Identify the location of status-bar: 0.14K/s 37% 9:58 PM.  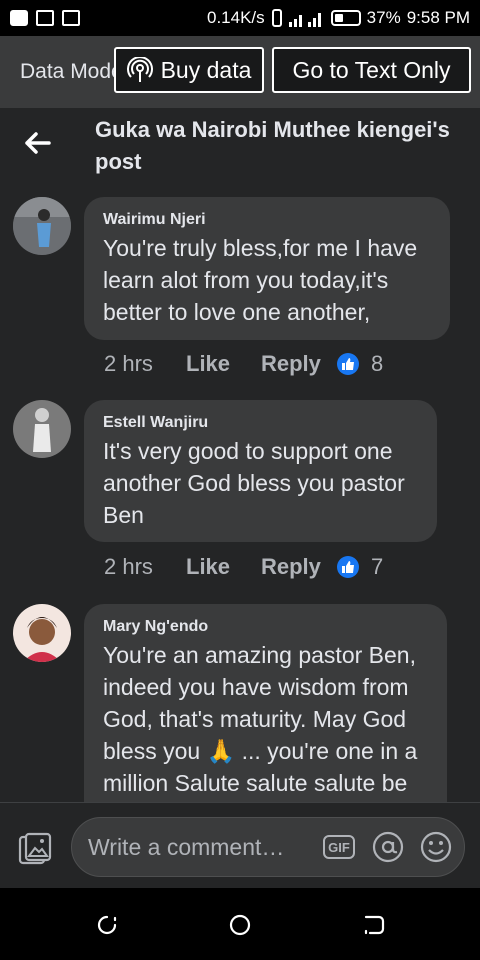
(240, 18).